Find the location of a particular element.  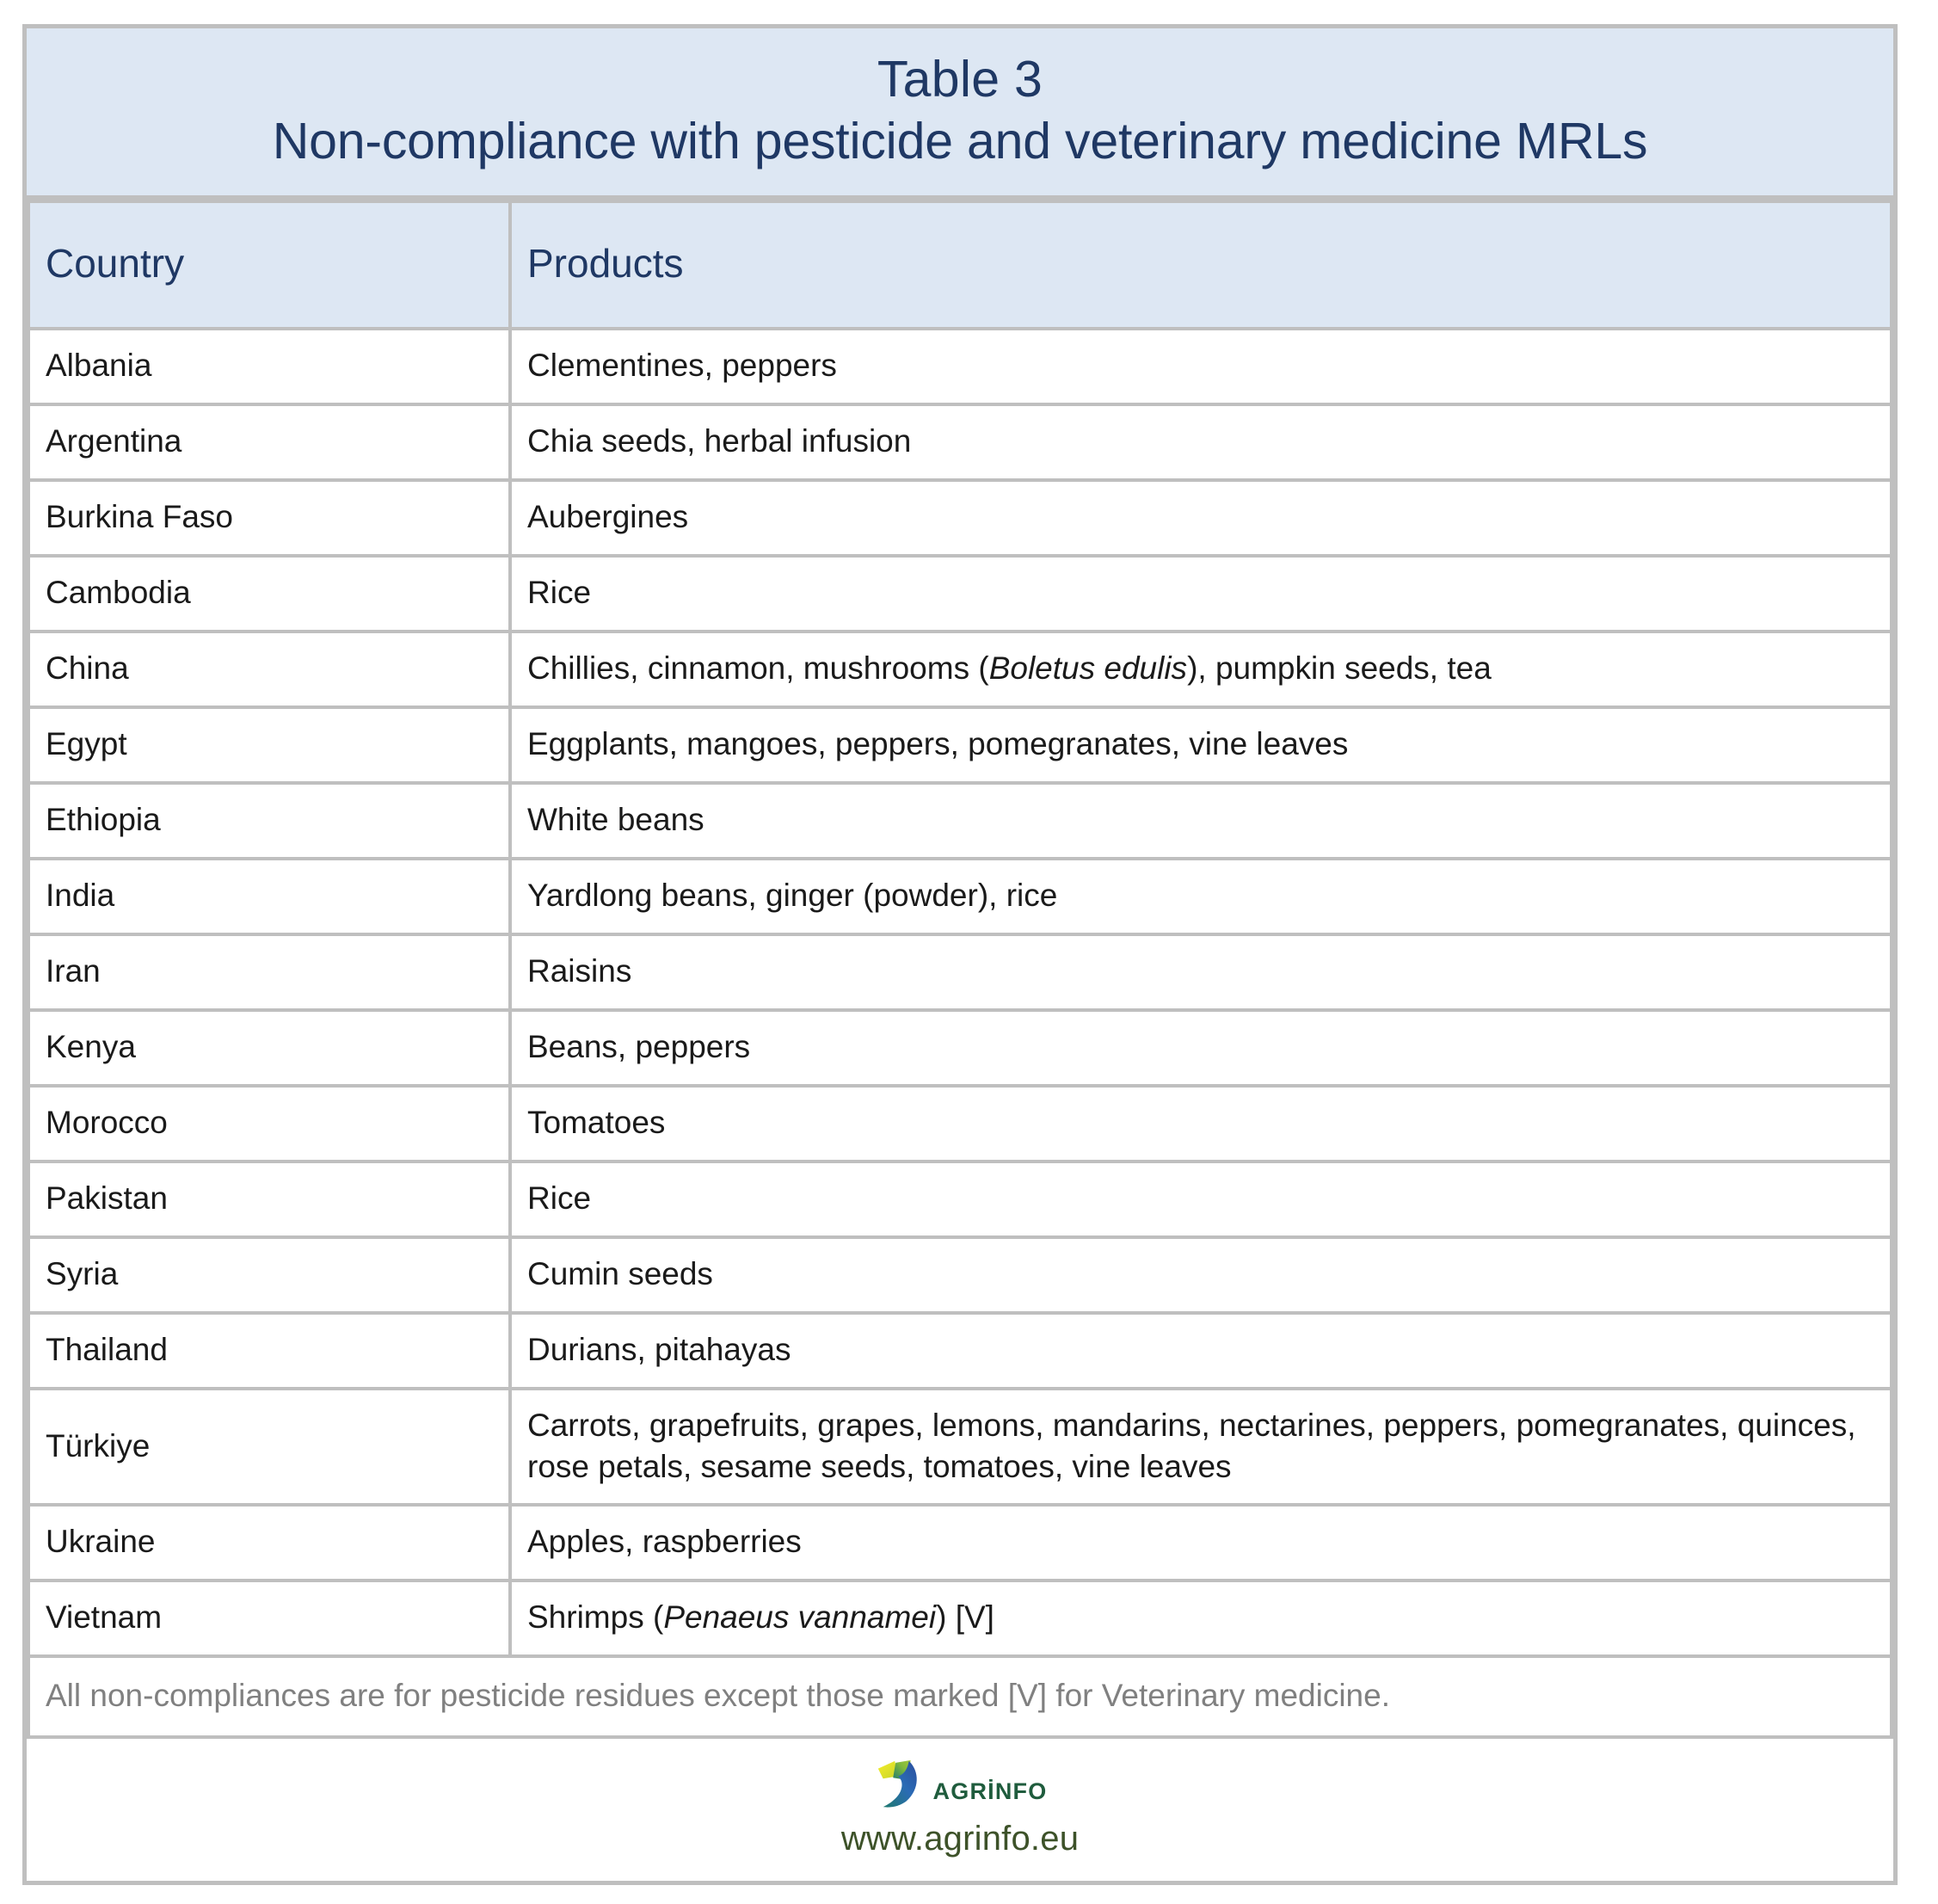

table-row: Ukraine Apples, raspberries is located at coordinates (960, 1542).